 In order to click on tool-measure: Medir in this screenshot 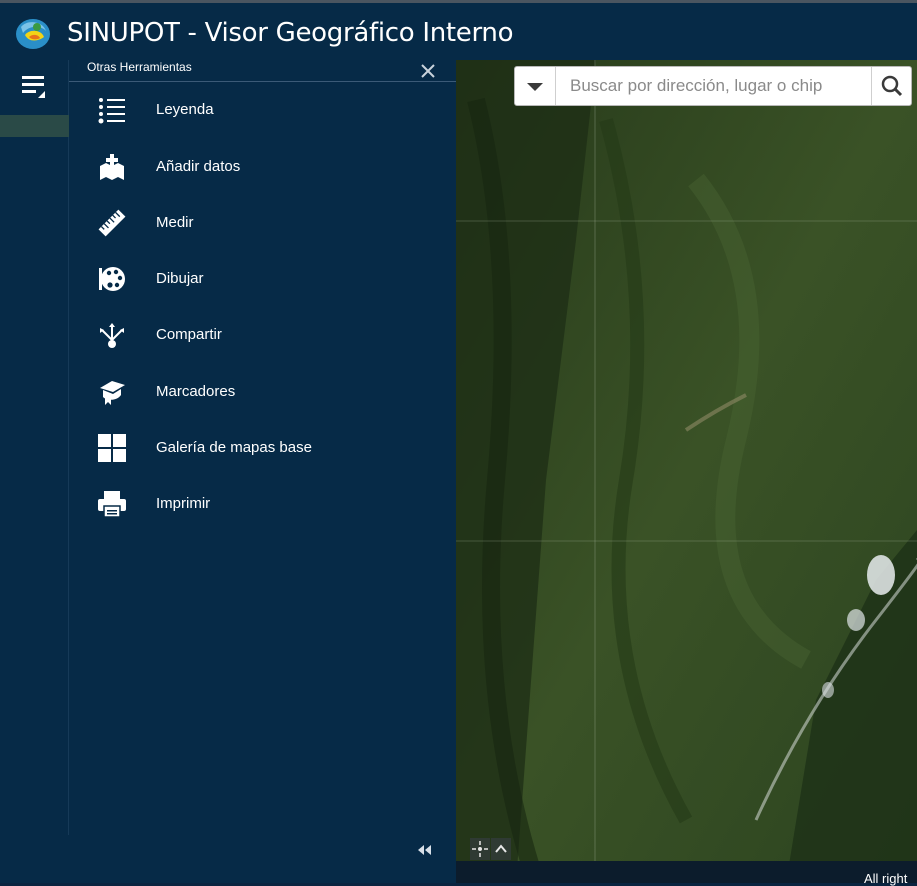, I will do `click(262, 222)`.